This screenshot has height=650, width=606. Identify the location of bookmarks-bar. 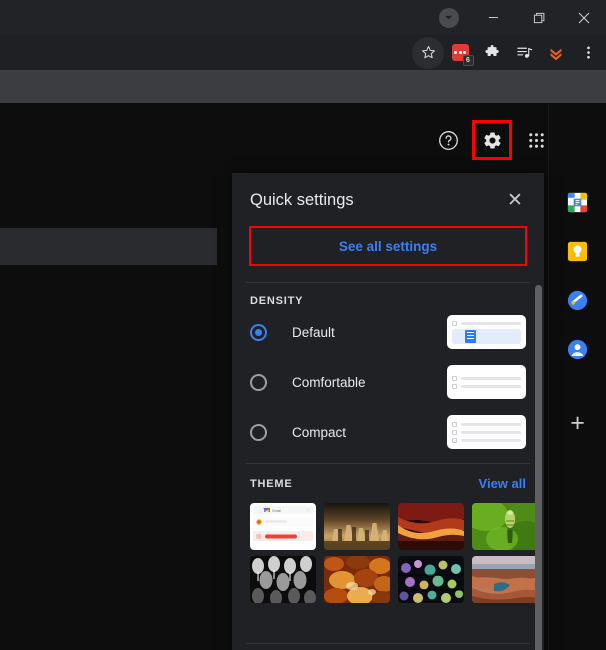
(303, 86).